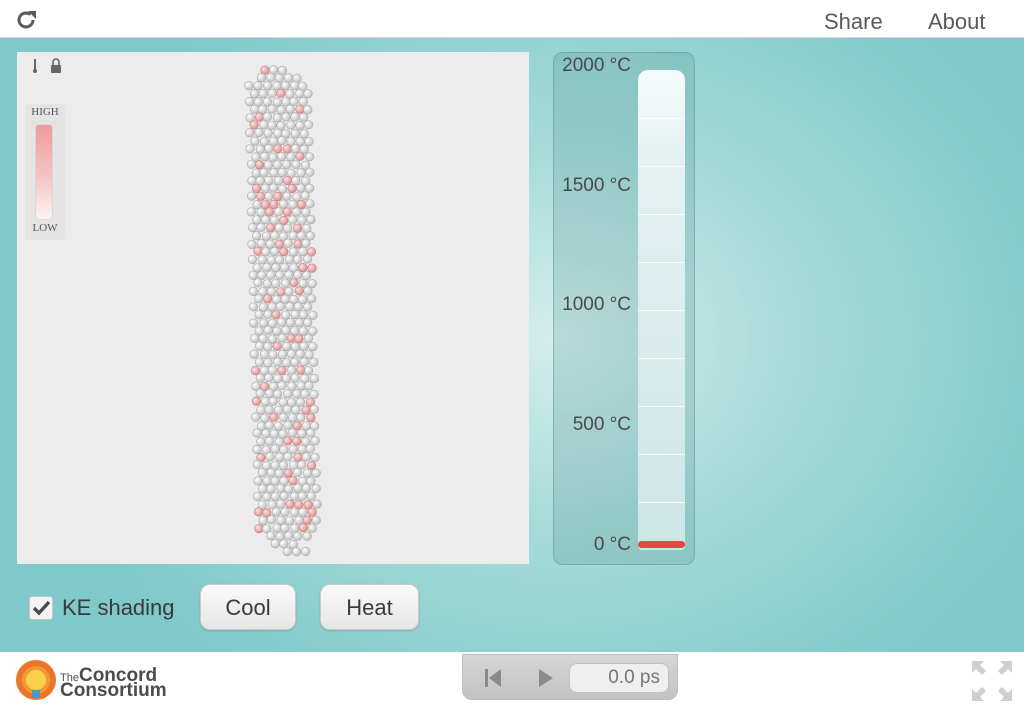  Describe the element at coordinates (248, 607) in the screenshot. I see `cool-button: Cool` at that location.